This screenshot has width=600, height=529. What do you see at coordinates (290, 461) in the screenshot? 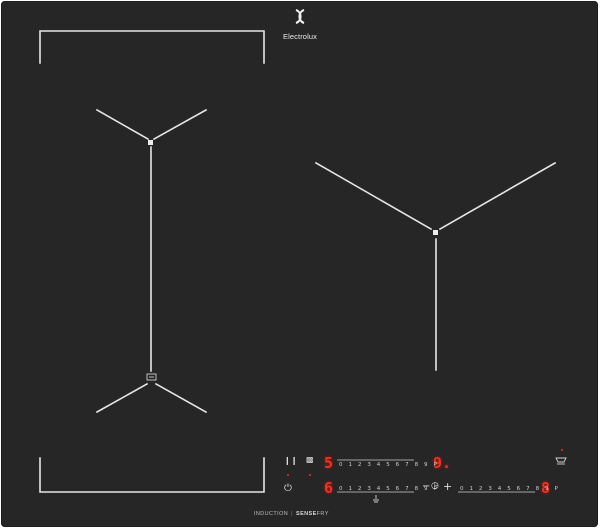
I see `pause-icon: ❙❙` at bounding box center [290, 461].